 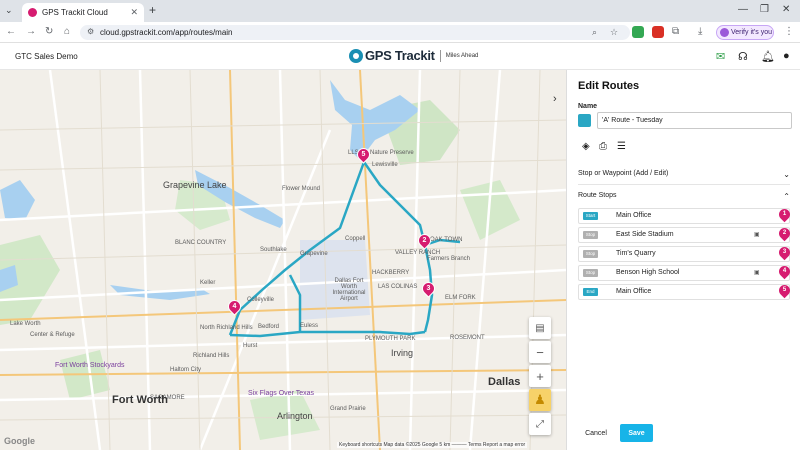 I want to click on cancel-button: Cancel, so click(x=596, y=433).